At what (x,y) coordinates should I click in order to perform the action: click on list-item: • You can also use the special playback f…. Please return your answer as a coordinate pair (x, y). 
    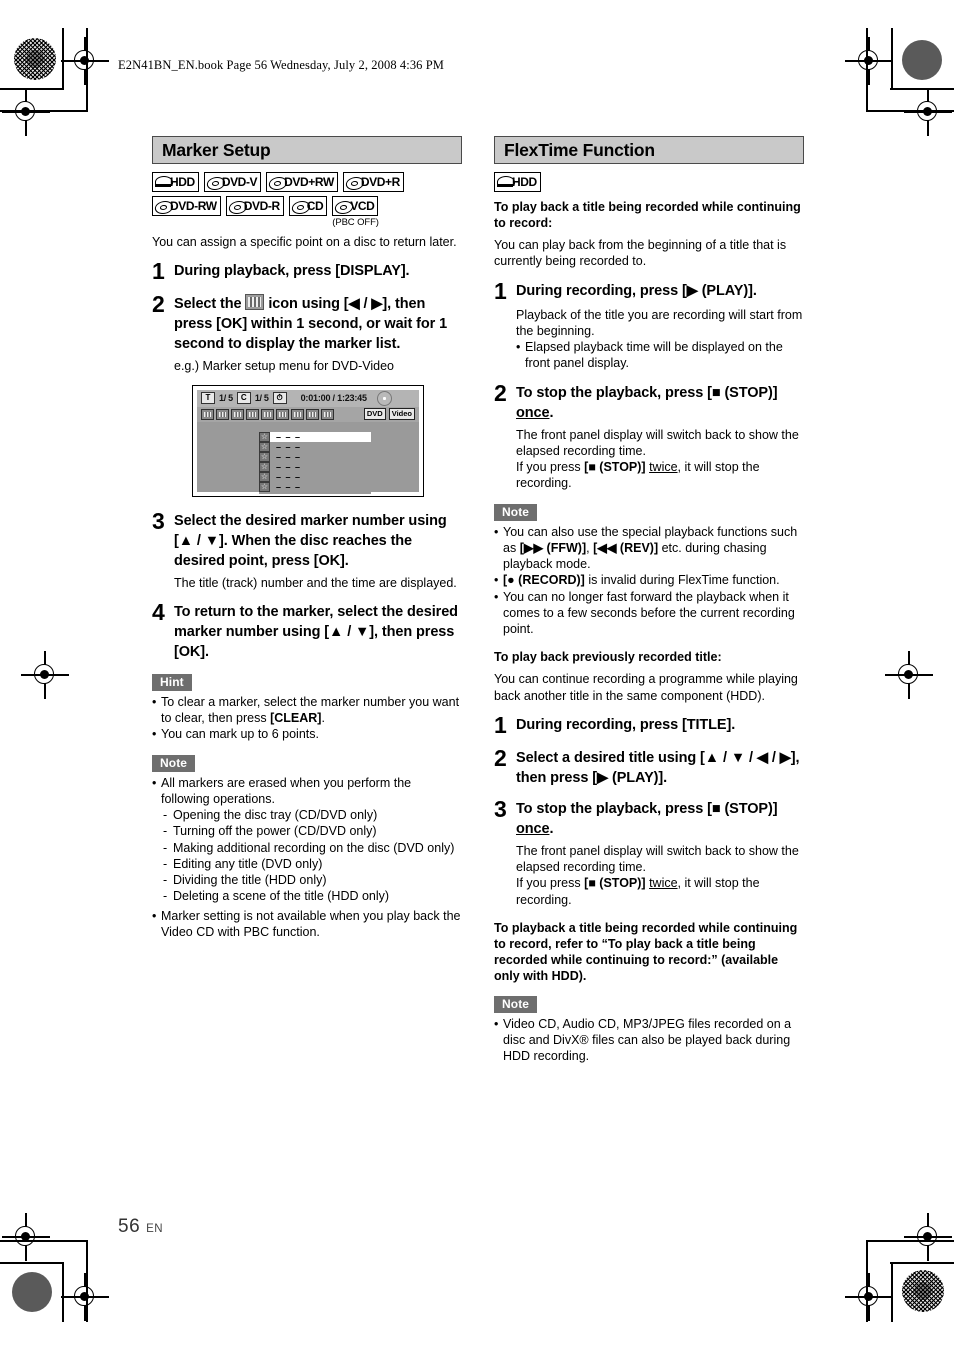
    Looking at the image, I should click on (646, 548).